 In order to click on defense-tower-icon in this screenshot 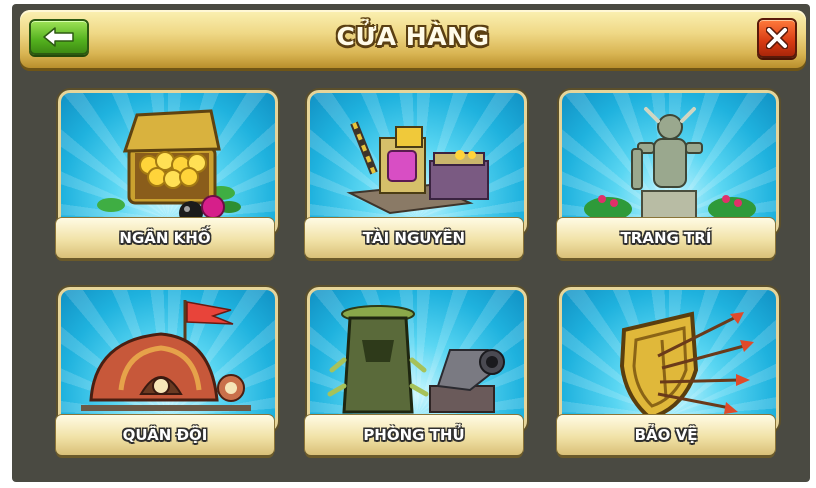, I will do `click(416, 359)`.